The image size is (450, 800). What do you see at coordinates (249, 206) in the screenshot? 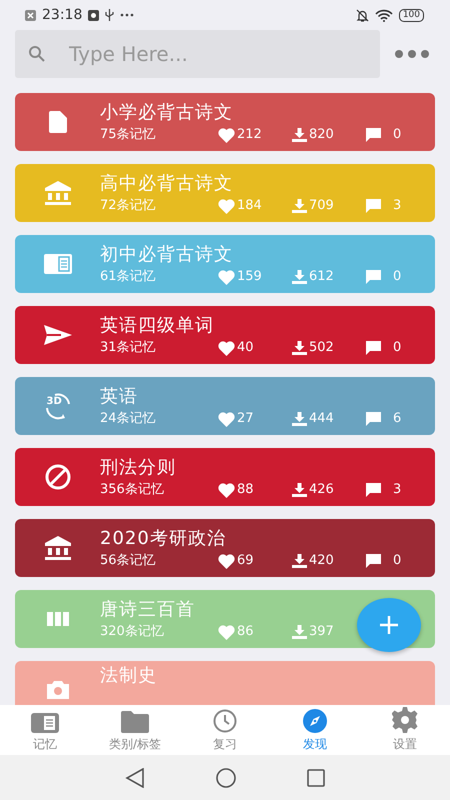
I see `like-count: 184` at bounding box center [249, 206].